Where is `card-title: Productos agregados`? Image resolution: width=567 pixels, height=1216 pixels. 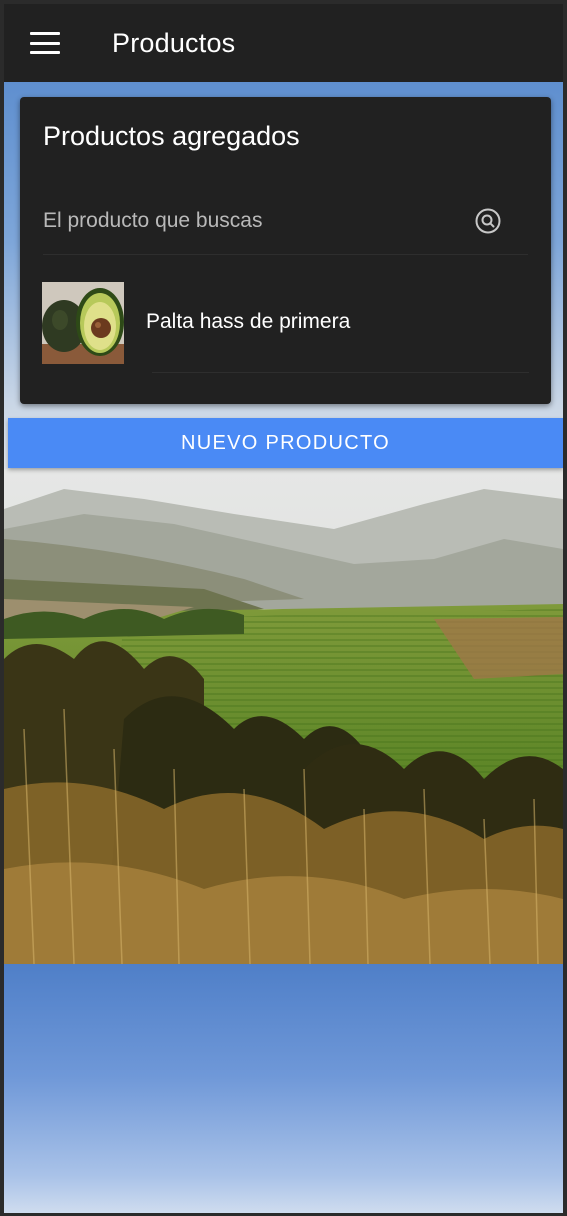
card-title: Productos agregados is located at coordinates (171, 136).